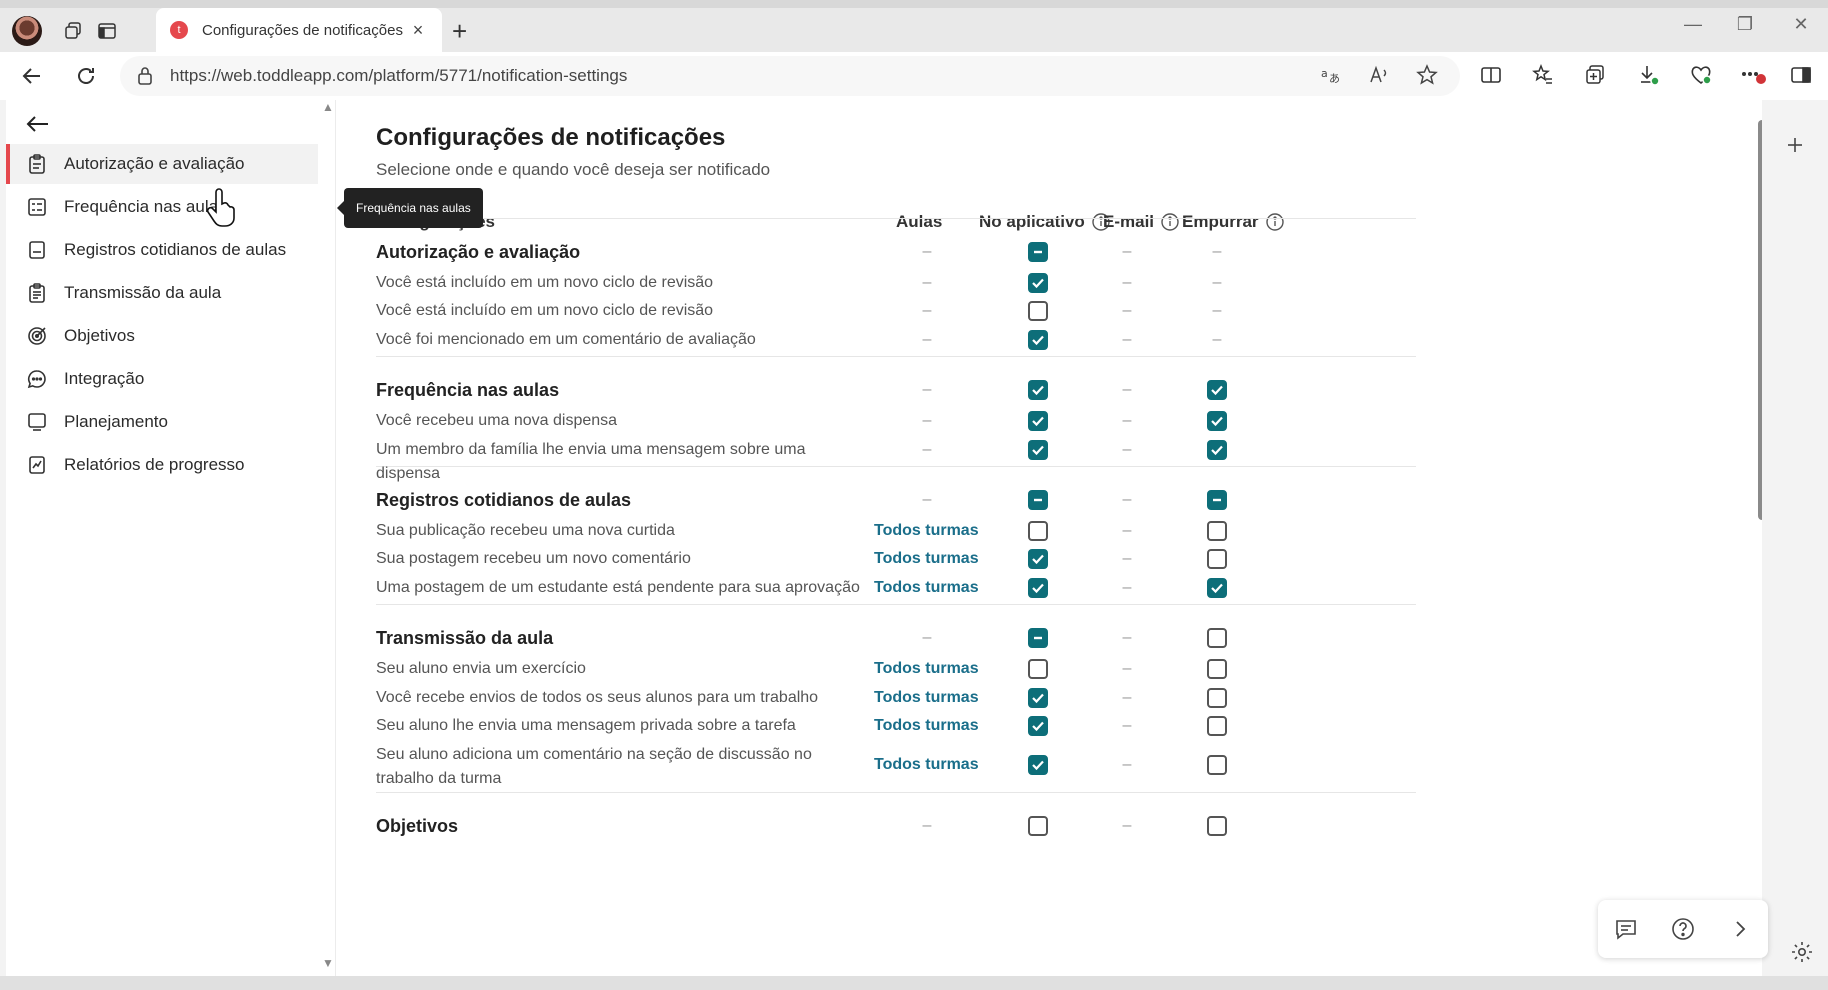  What do you see at coordinates (154, 163) in the screenshot?
I see `sidebar-item-label: Autorização e avaliação` at bounding box center [154, 163].